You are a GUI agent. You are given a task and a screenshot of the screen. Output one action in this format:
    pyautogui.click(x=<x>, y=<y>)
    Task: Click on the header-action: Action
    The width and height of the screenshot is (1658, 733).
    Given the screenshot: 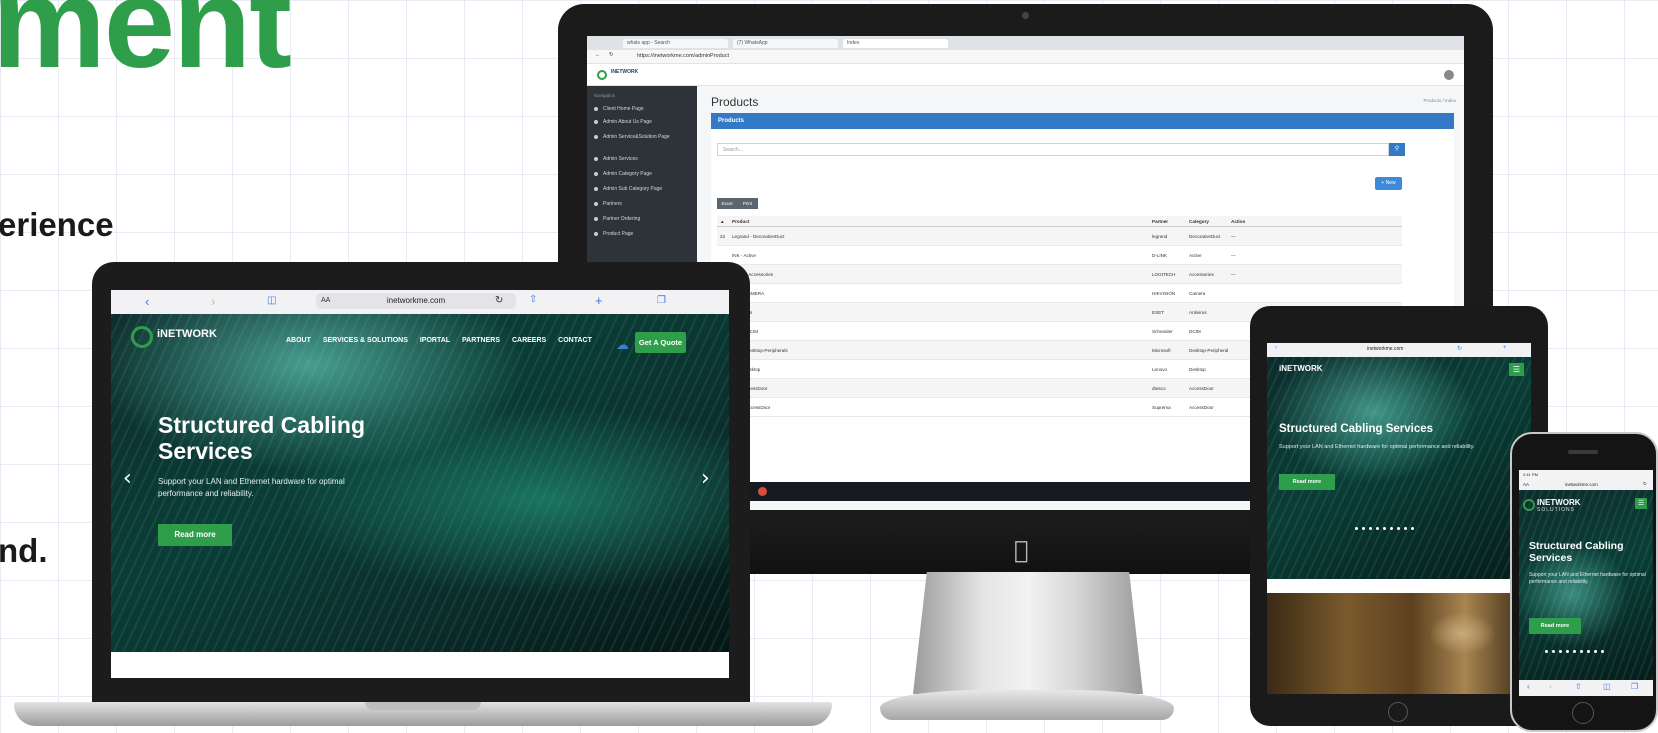 What is the action you would take?
    pyautogui.click(x=1313, y=221)
    